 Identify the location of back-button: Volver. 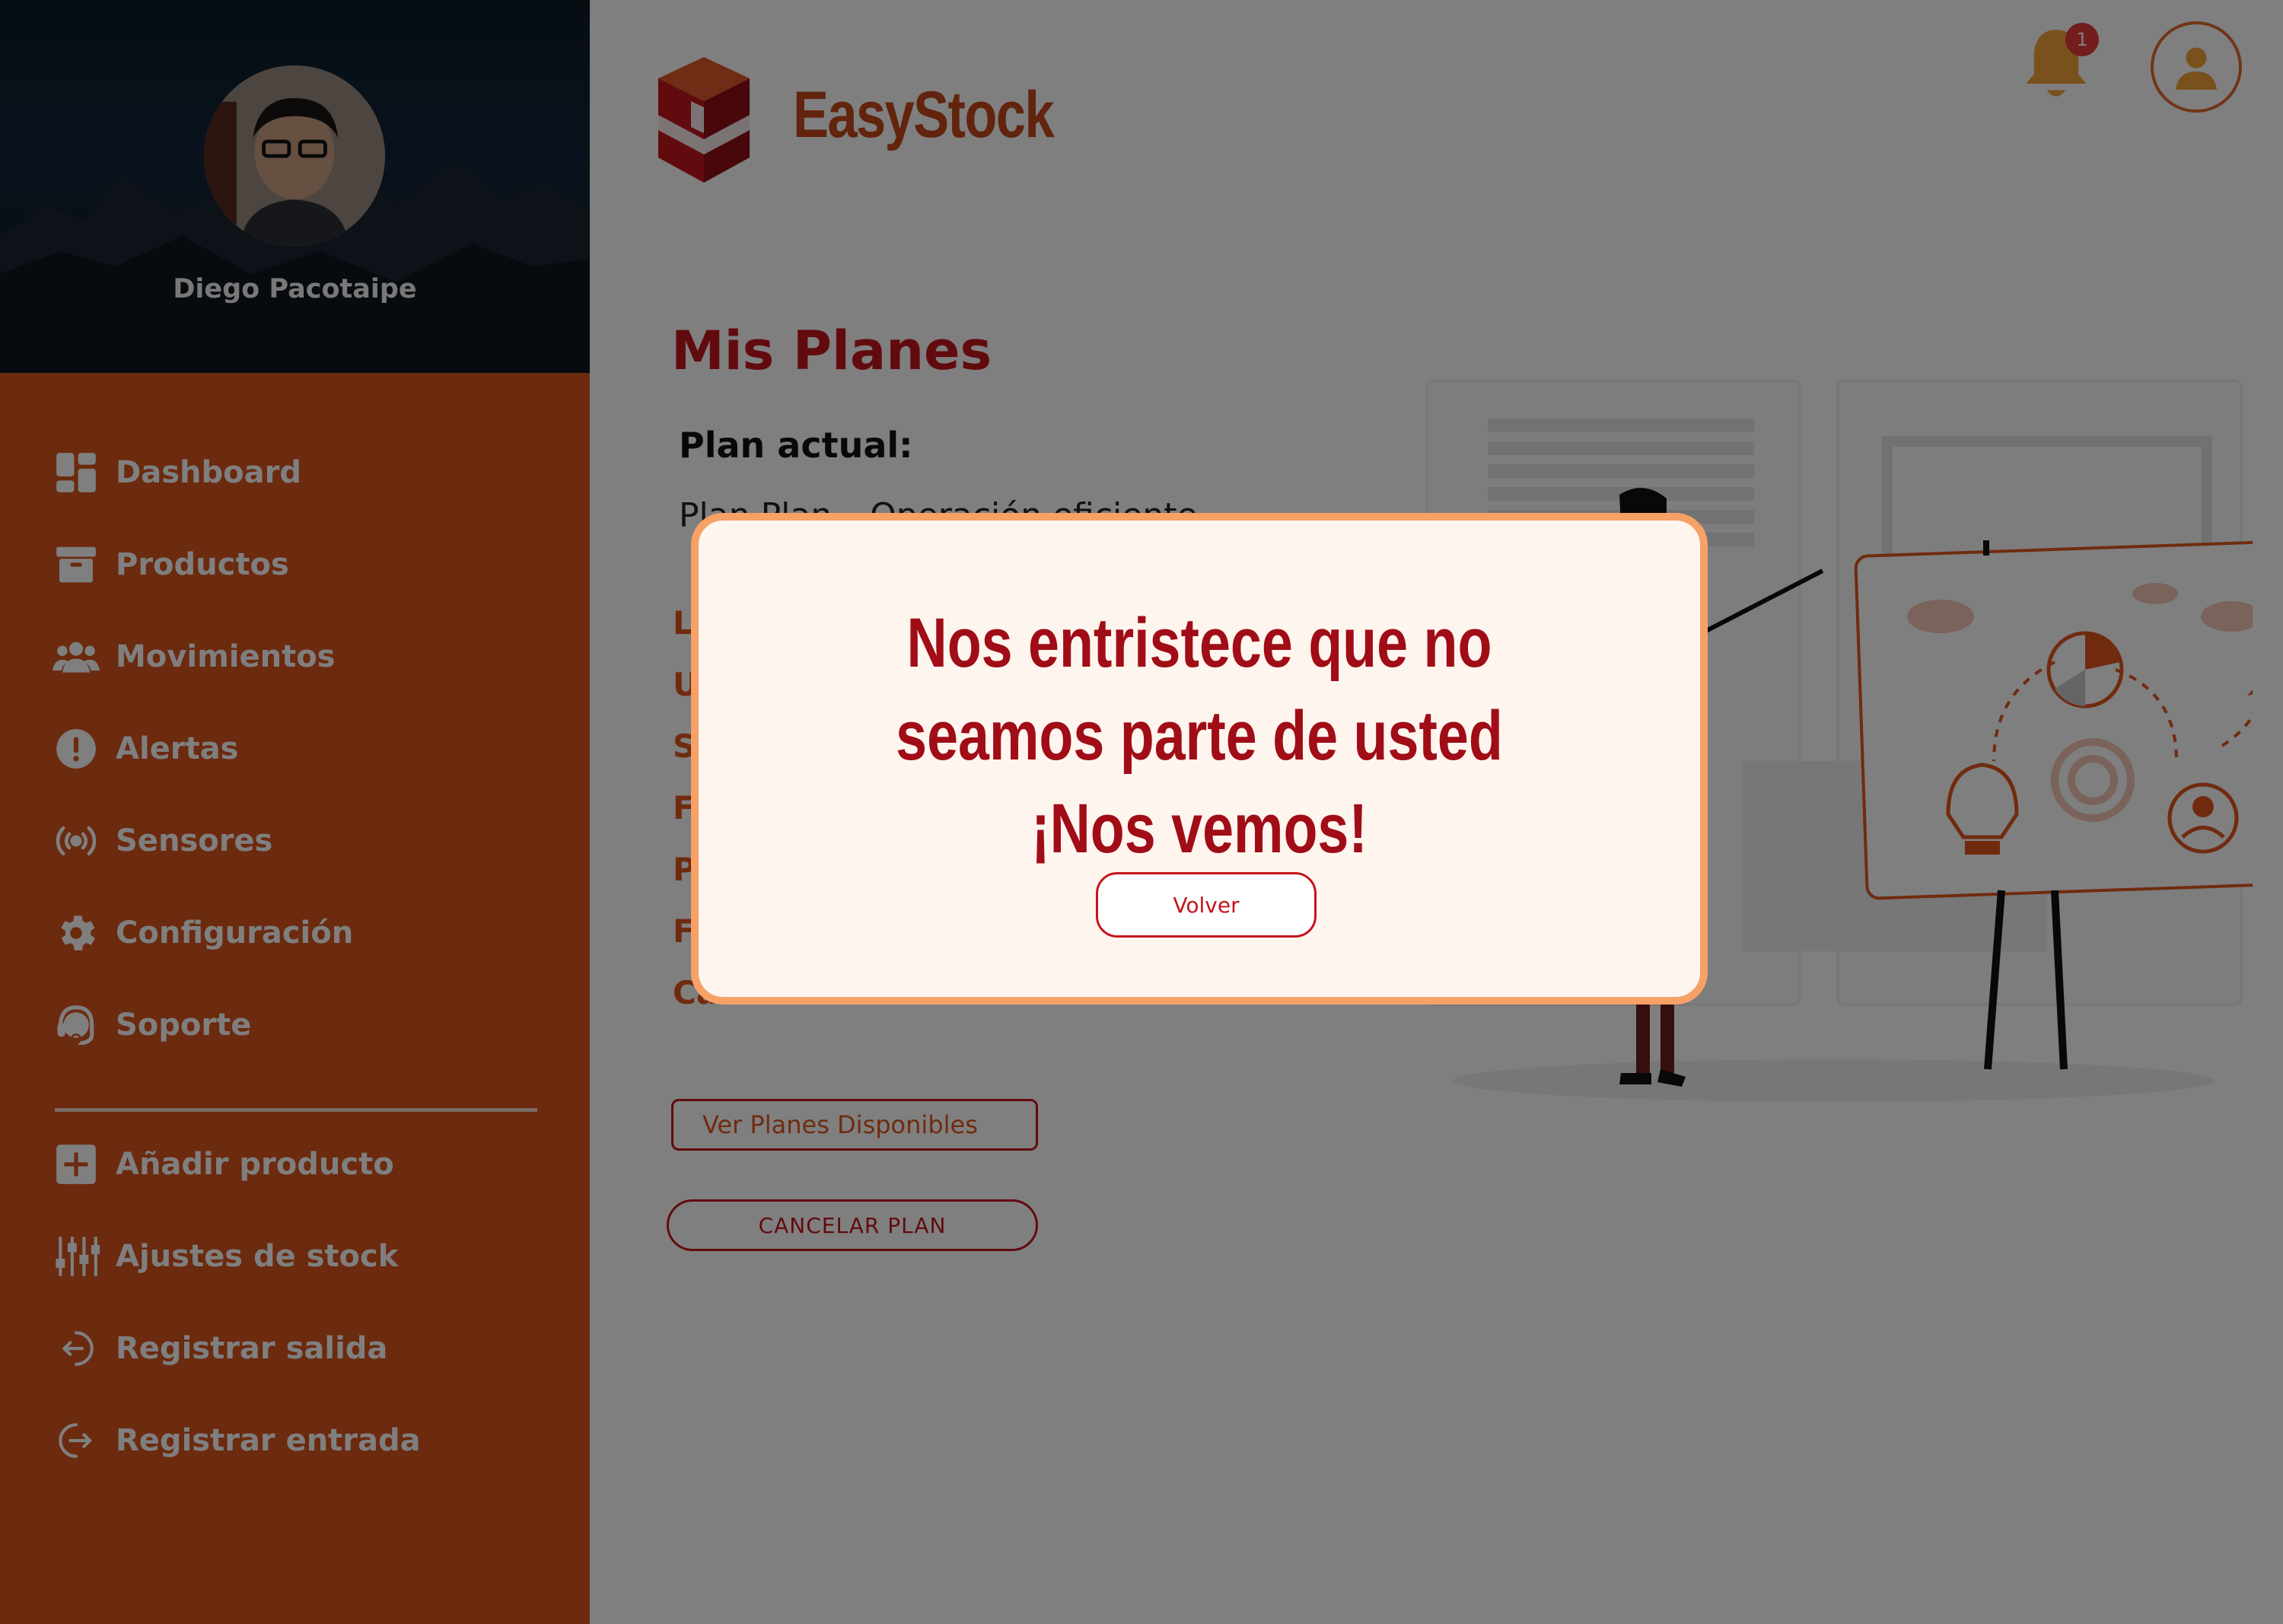
(1206, 905).